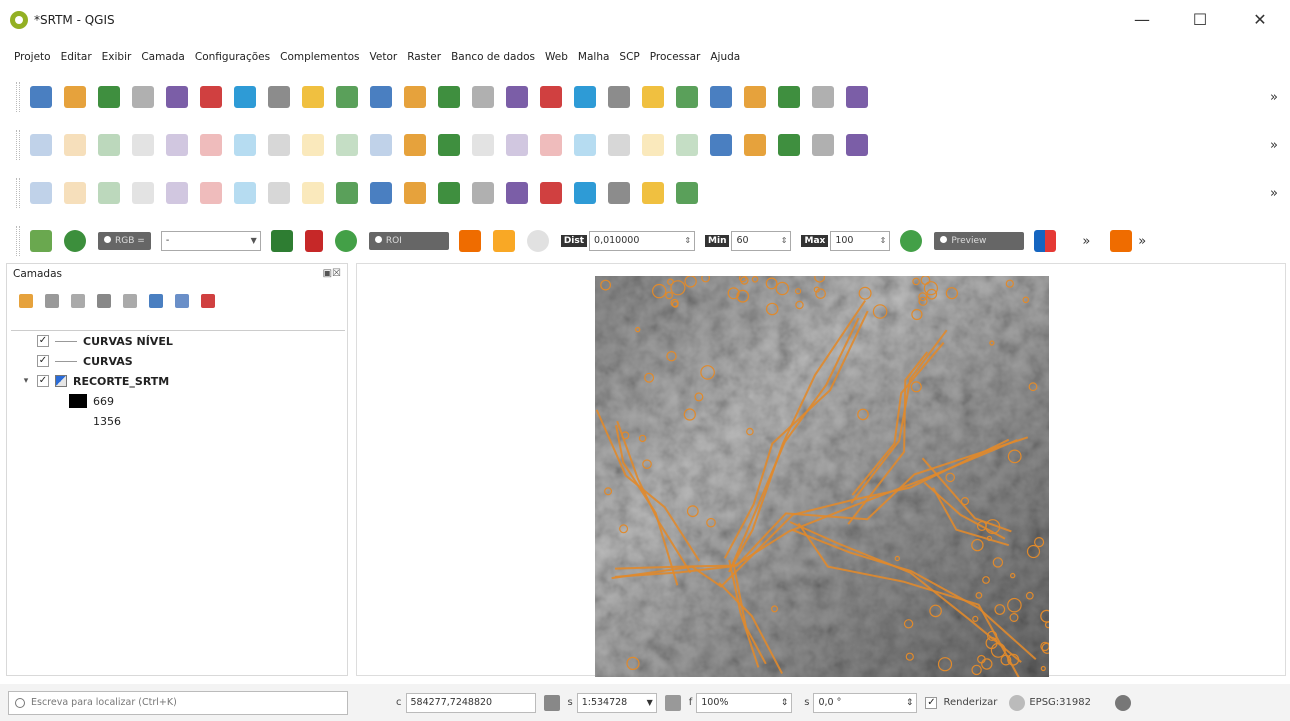 Image resolution: width=1290 pixels, height=721 pixels. Describe the element at coordinates (537, 241) in the screenshot. I see `roi-disabled-icon` at that location.